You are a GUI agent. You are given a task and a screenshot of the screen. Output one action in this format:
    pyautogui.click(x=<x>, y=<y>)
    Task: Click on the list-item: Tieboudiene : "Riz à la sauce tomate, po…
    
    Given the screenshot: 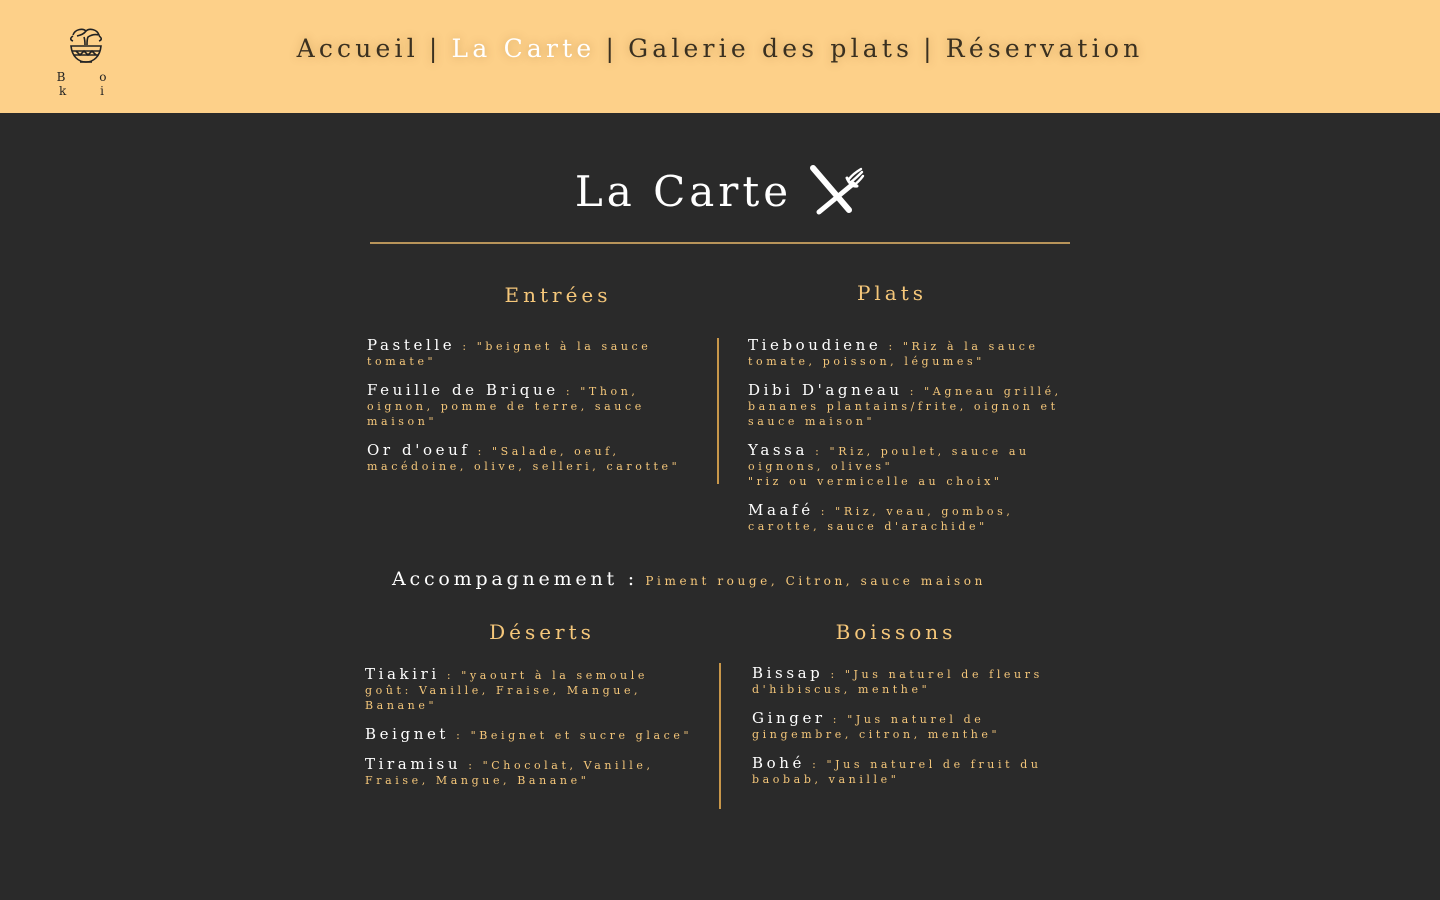 What is the action you would take?
    pyautogui.click(x=913, y=352)
    